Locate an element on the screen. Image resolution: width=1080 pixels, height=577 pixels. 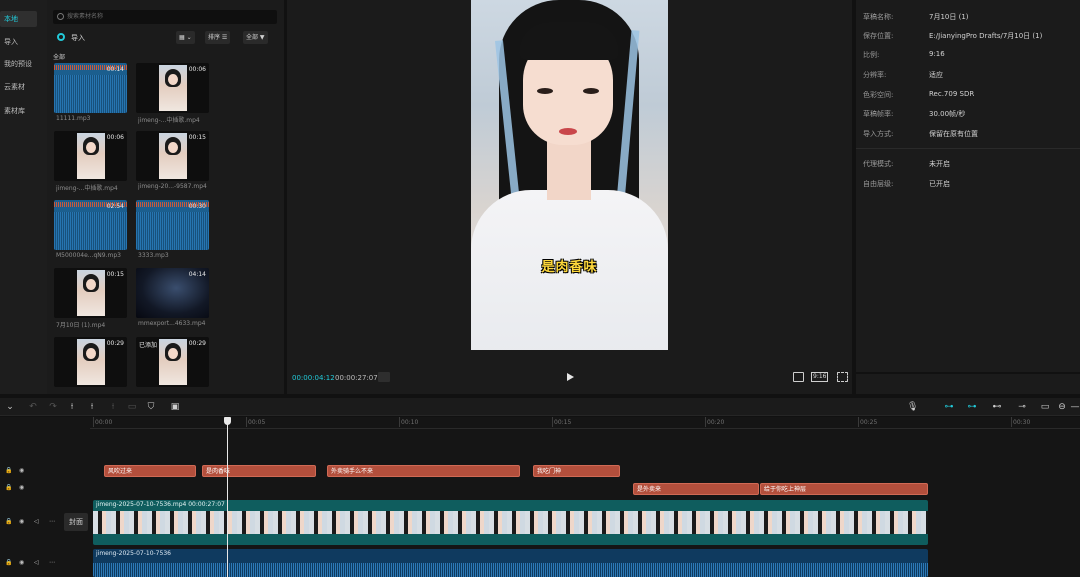
nav-item-cloud: 云素材 is located at coordinates (18, 87).